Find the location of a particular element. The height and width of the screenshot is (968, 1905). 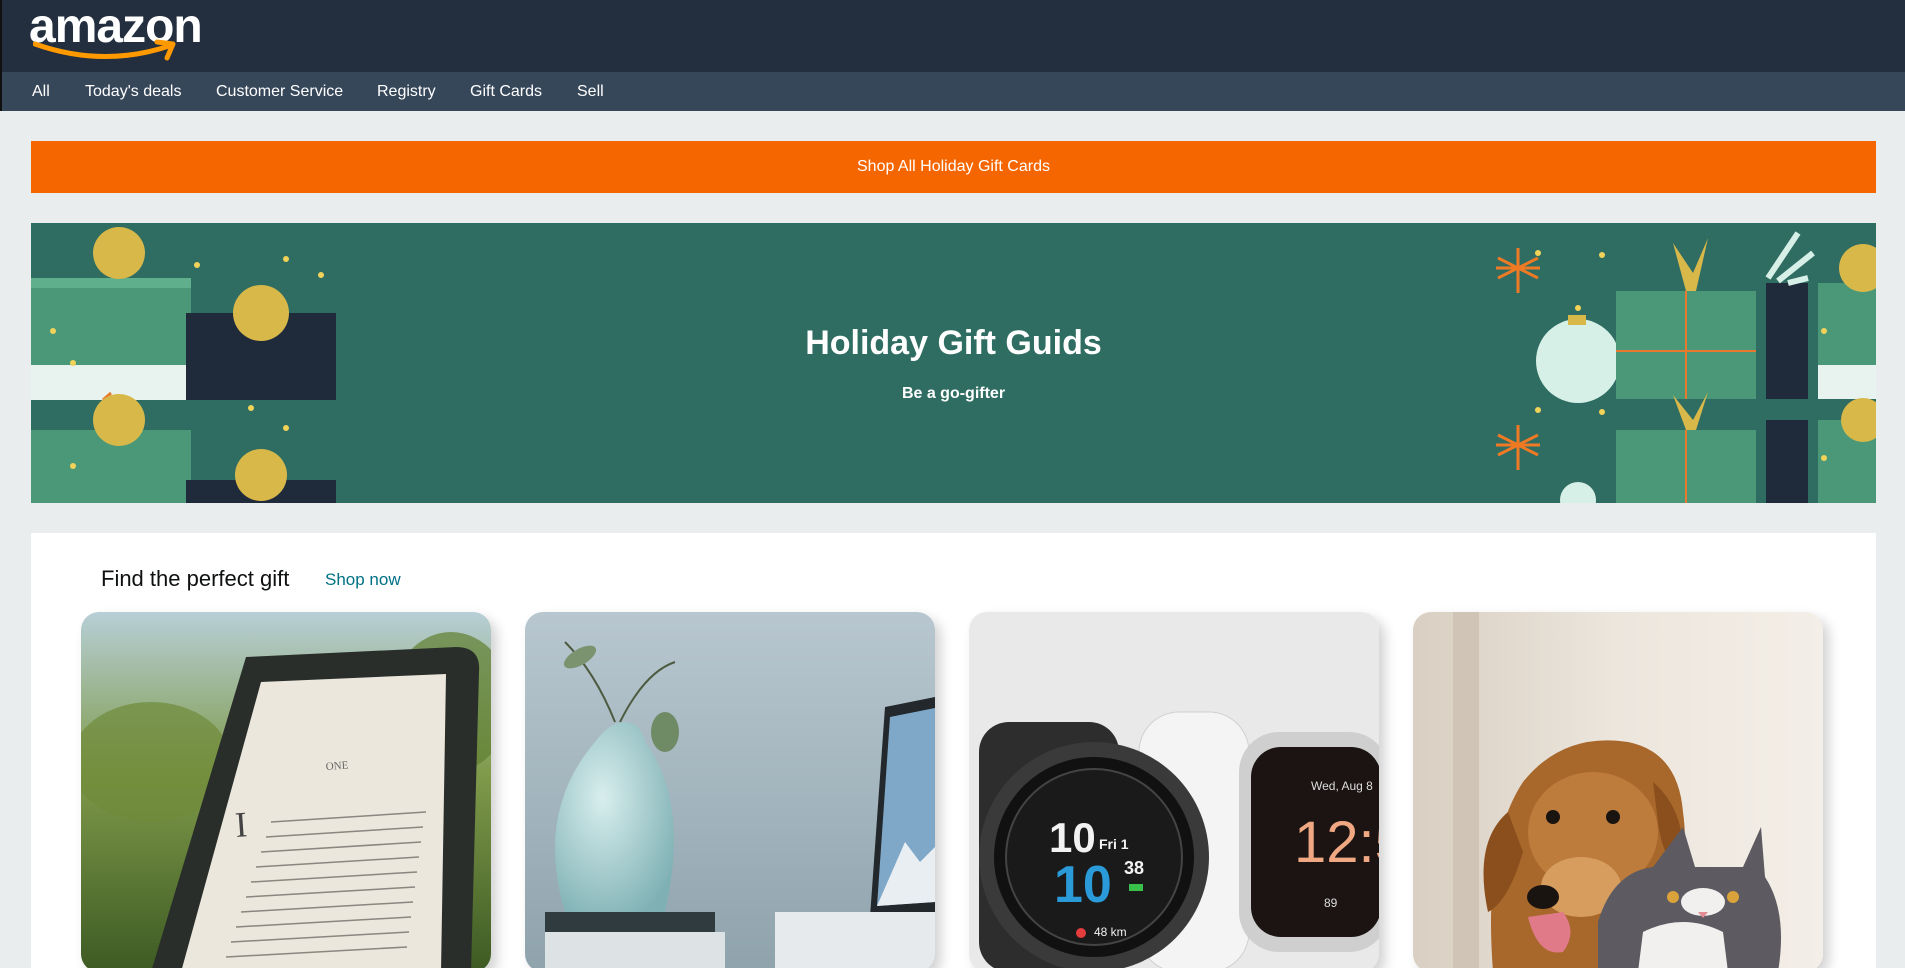

watch2-date: Wed, Aug 8 is located at coordinates (1342, 786).